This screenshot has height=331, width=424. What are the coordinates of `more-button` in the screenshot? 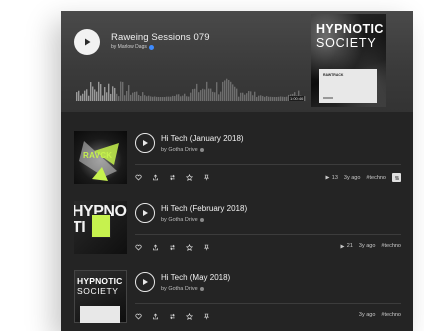 It's located at (396, 177).